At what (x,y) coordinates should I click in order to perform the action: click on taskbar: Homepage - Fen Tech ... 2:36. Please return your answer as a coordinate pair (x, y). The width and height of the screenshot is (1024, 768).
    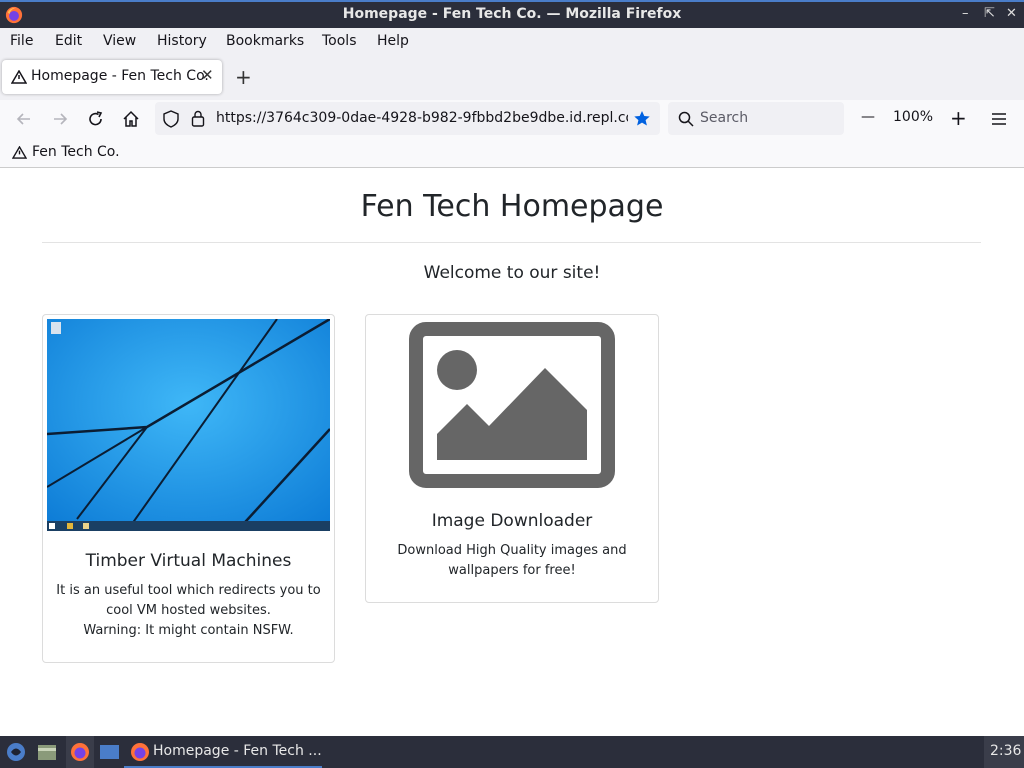
    Looking at the image, I should click on (512, 752).